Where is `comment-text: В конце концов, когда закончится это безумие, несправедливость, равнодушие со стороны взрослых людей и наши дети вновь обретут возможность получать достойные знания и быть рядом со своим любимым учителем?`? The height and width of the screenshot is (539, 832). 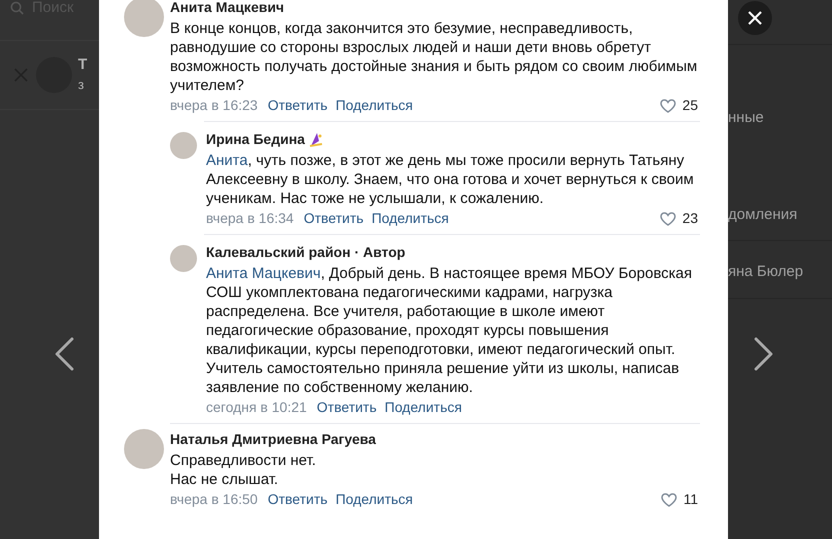 comment-text: В конце концов, когда закончится это безумие, несправедливость, равнодушие со стороны взрослых людей и наши дети вновь обретут возможность получать достойные знания и быть рядом со своим любимым учителем? is located at coordinates (434, 57).